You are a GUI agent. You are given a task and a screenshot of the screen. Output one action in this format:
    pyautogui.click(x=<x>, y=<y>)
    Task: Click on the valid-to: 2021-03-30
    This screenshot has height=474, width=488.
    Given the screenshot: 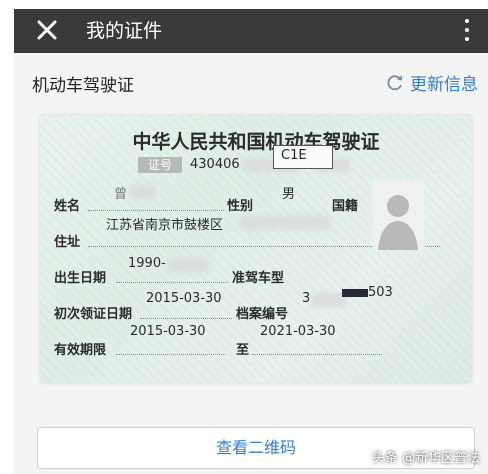 What is the action you would take?
    pyautogui.click(x=298, y=331)
    